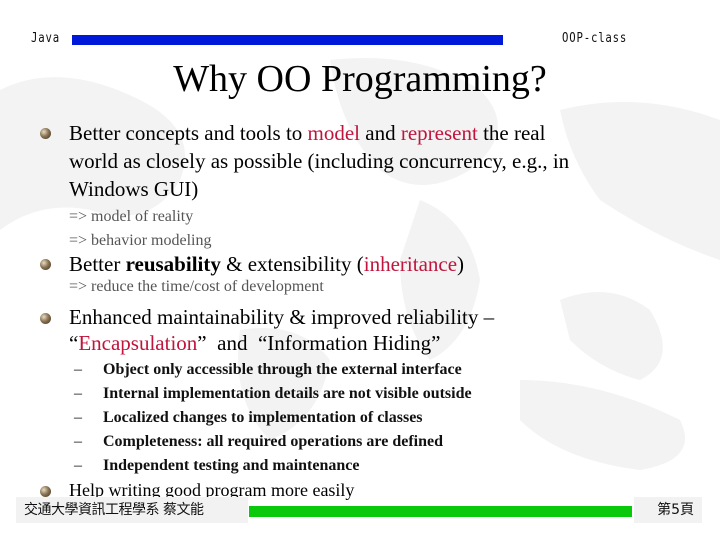  I want to click on header-right-label: OOP-class, so click(595, 38).